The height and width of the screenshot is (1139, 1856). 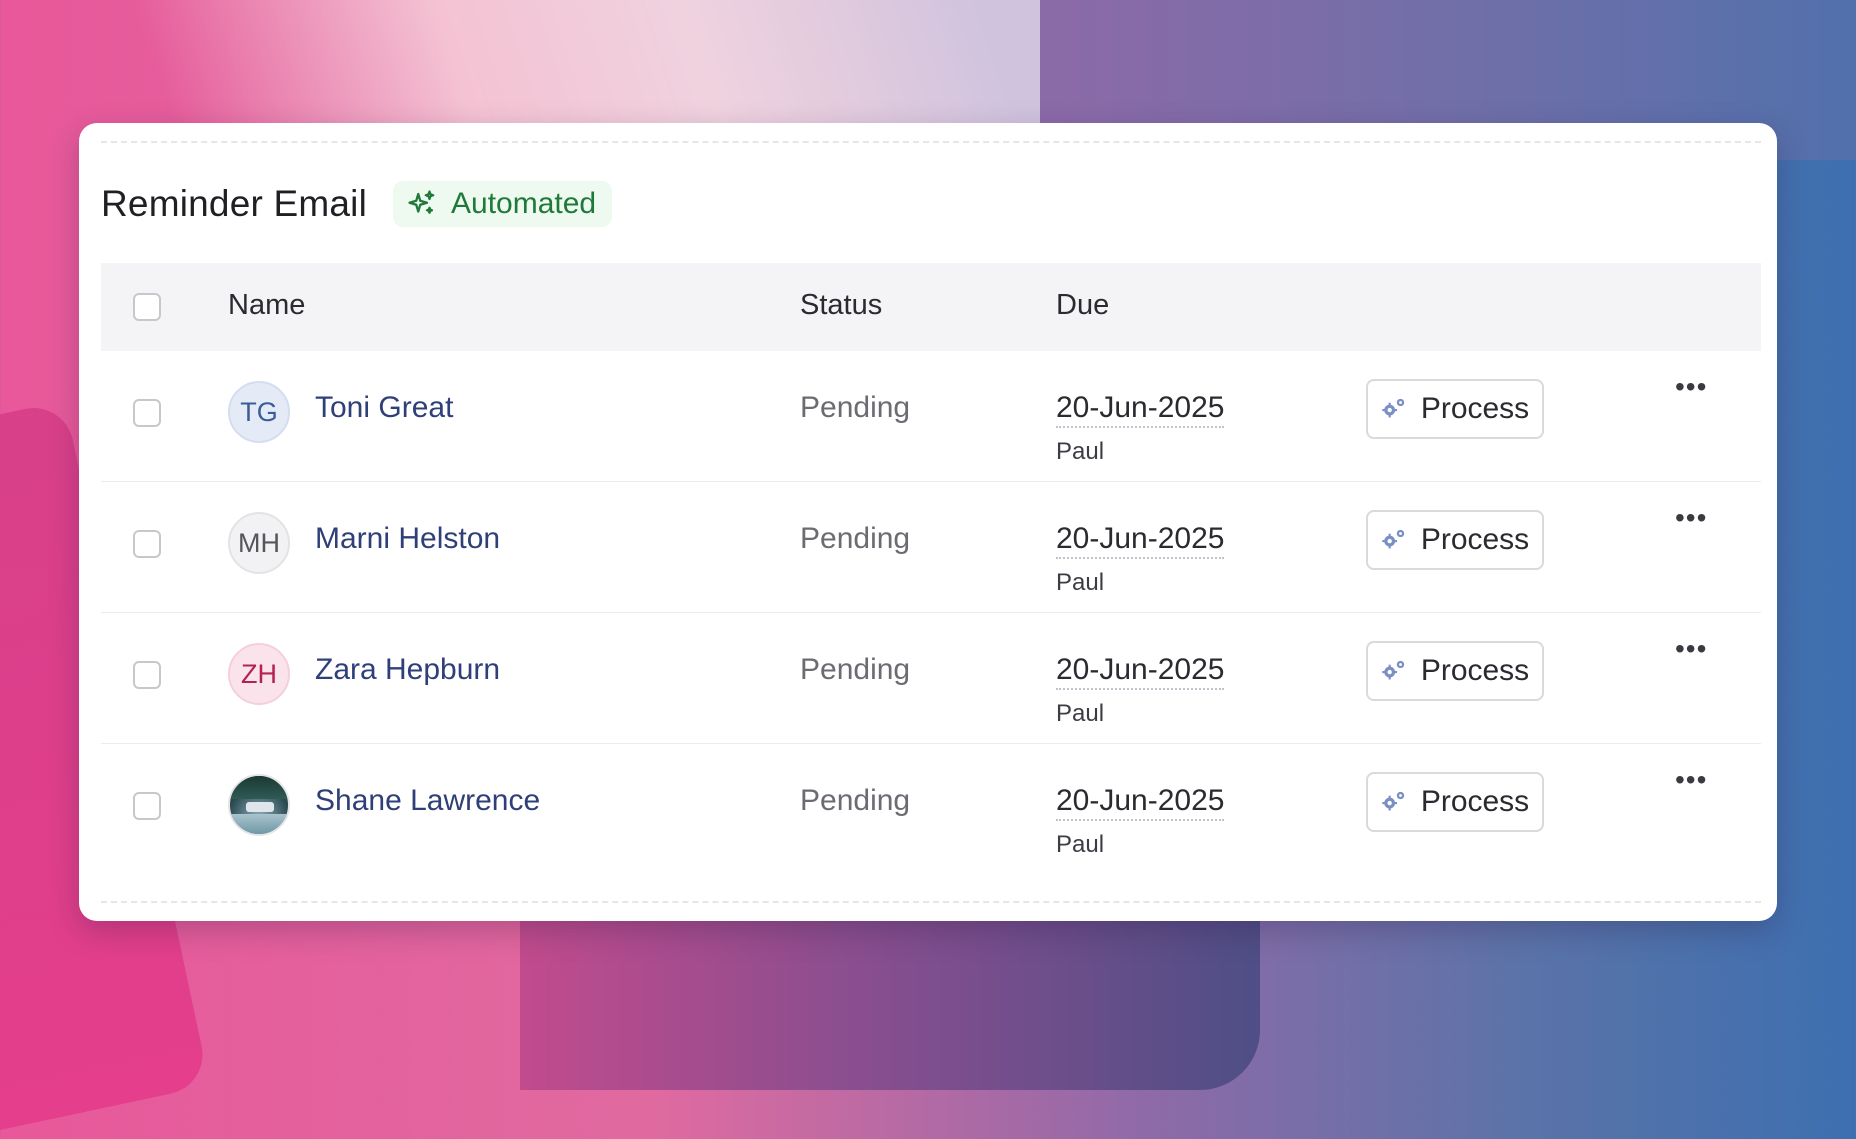 I want to click on contact-name-link: Zara Hepburn, so click(x=407, y=670).